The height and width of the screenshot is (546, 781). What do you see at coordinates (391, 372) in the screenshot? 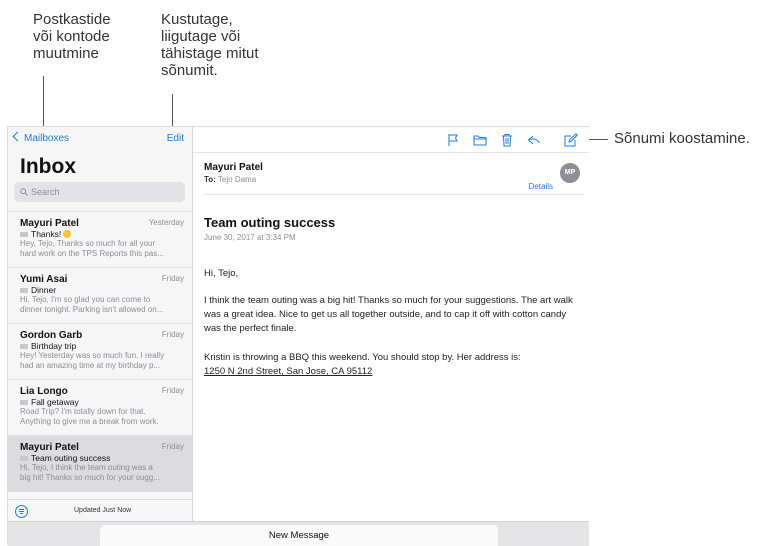
I see `email-address-link: 1250 N 2nd Street, San Jose, CA 95112` at bounding box center [391, 372].